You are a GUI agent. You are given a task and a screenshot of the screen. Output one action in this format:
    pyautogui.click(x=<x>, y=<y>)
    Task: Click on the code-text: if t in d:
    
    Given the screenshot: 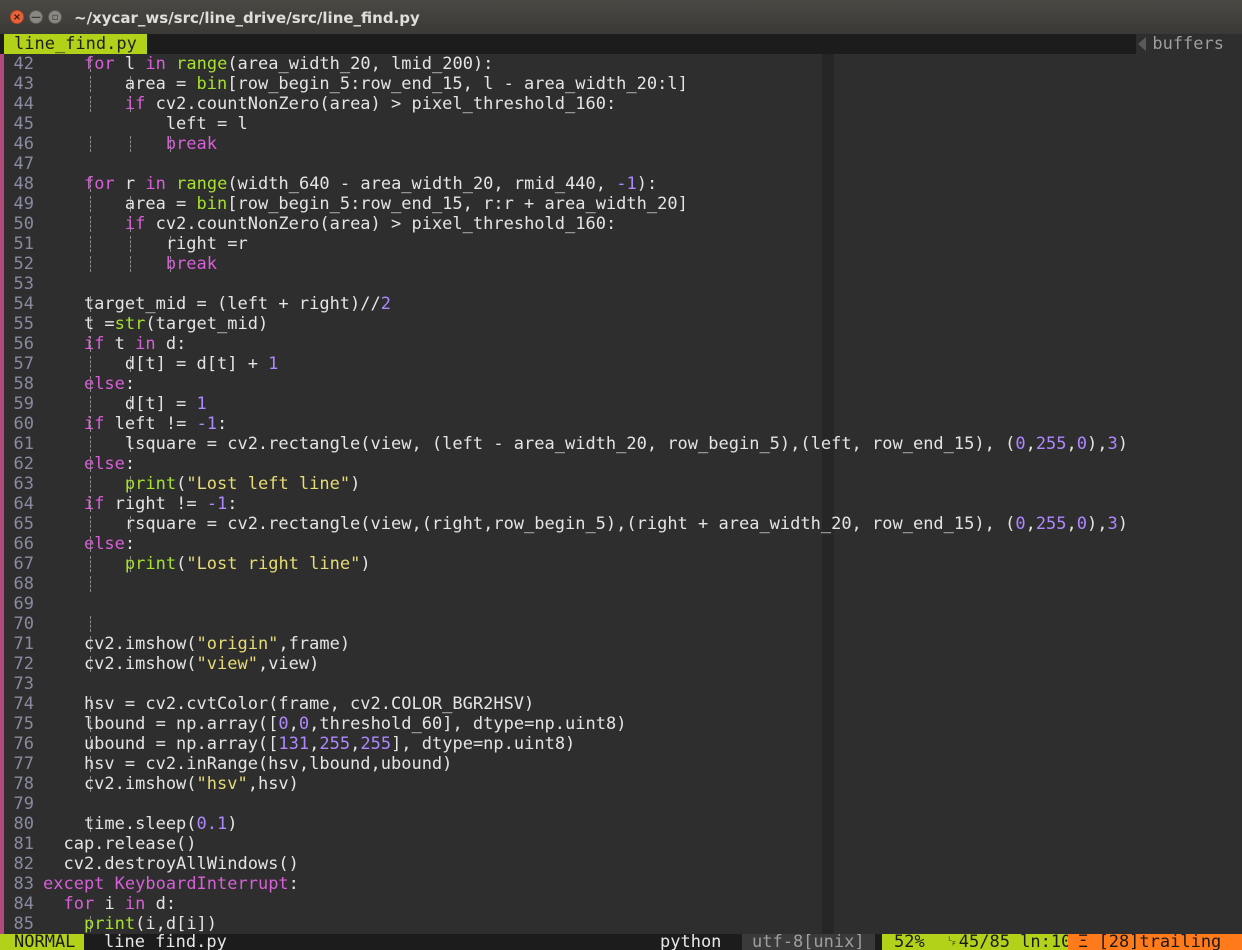 What is the action you would take?
    pyautogui.click(x=114, y=344)
    